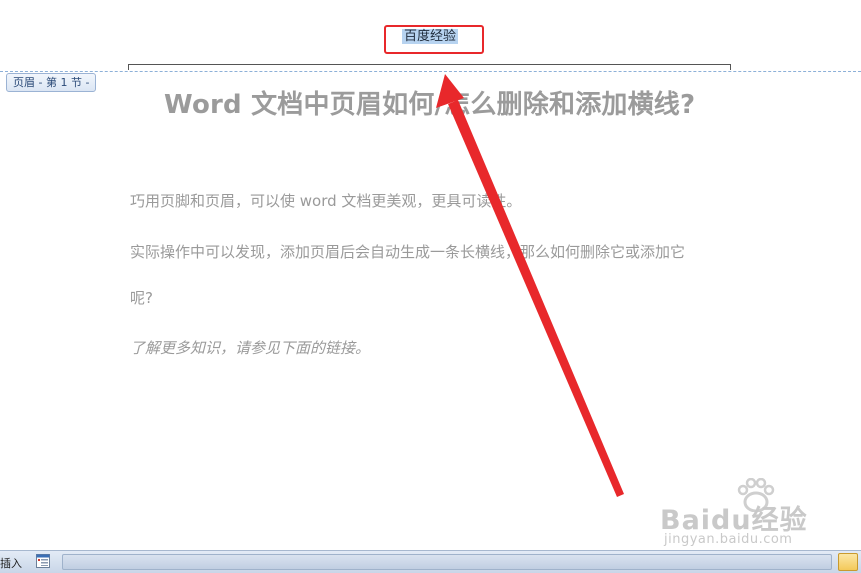  Describe the element at coordinates (728, 539) in the screenshot. I see `watermark-url: jingyan.baidu.com` at that location.